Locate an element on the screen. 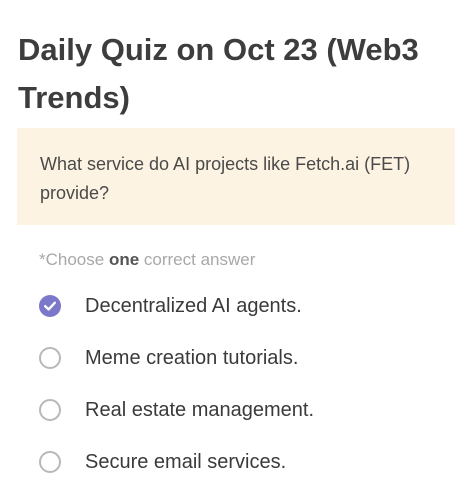 This screenshot has width=474, height=489. answer-option-2: Meme creation tutorials. is located at coordinates (249, 358).